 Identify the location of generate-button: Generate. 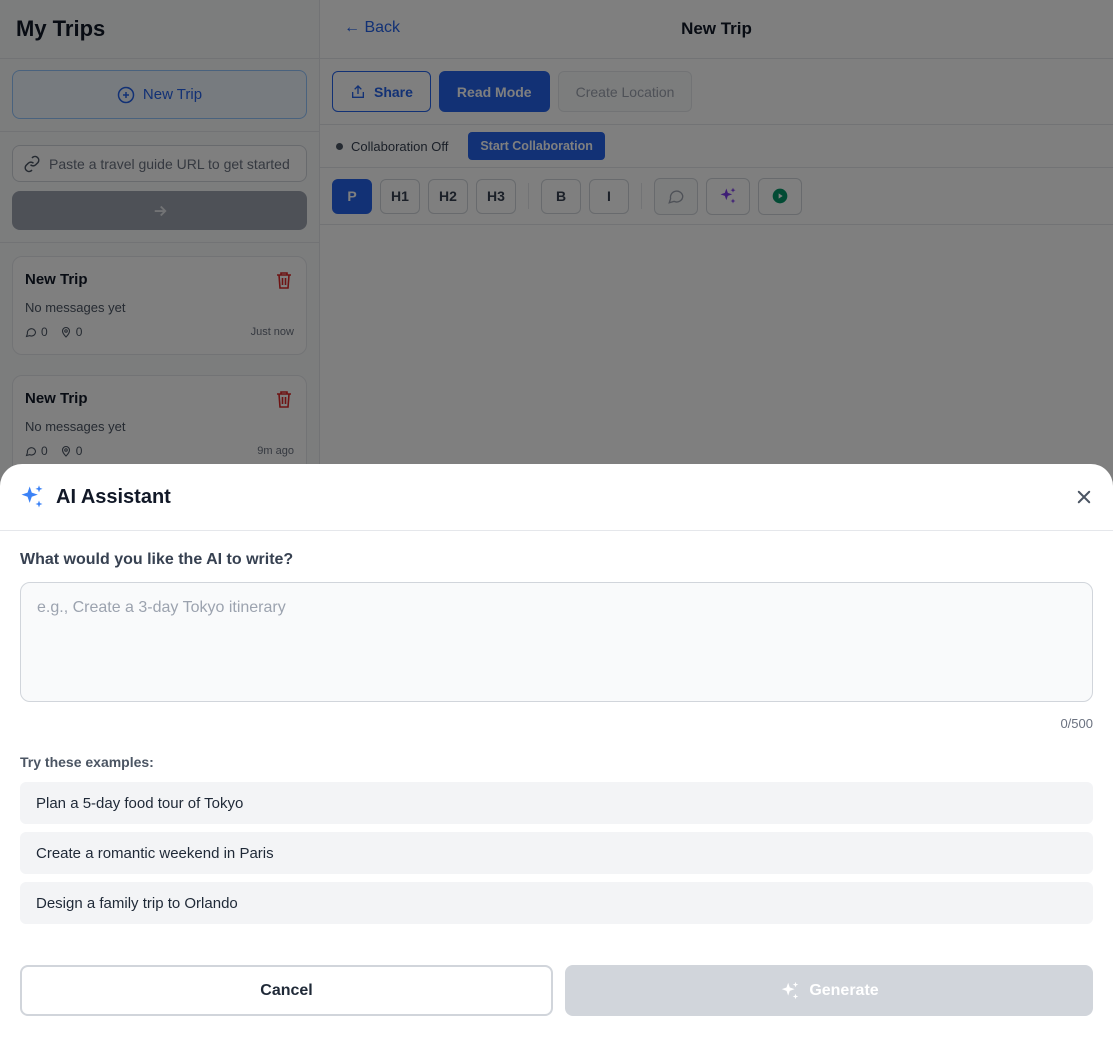
(829, 990).